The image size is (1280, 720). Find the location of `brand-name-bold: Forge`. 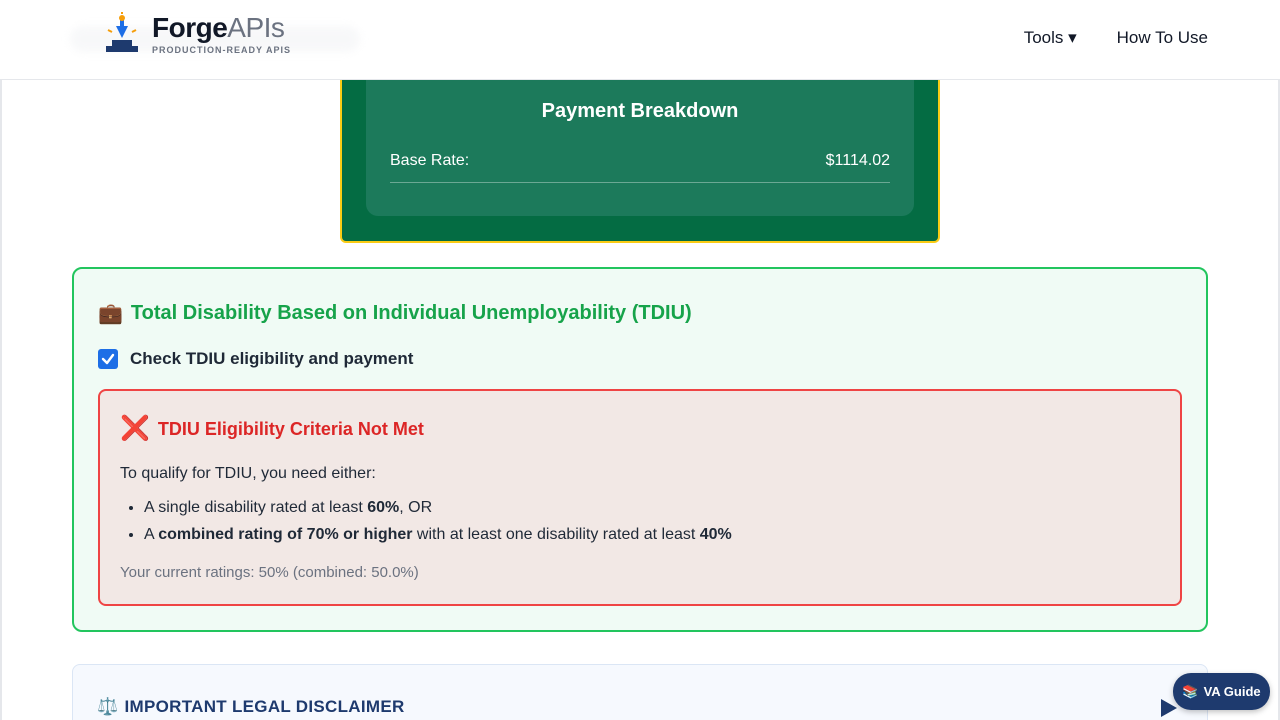

brand-name-bold: Forge is located at coordinates (190, 27).